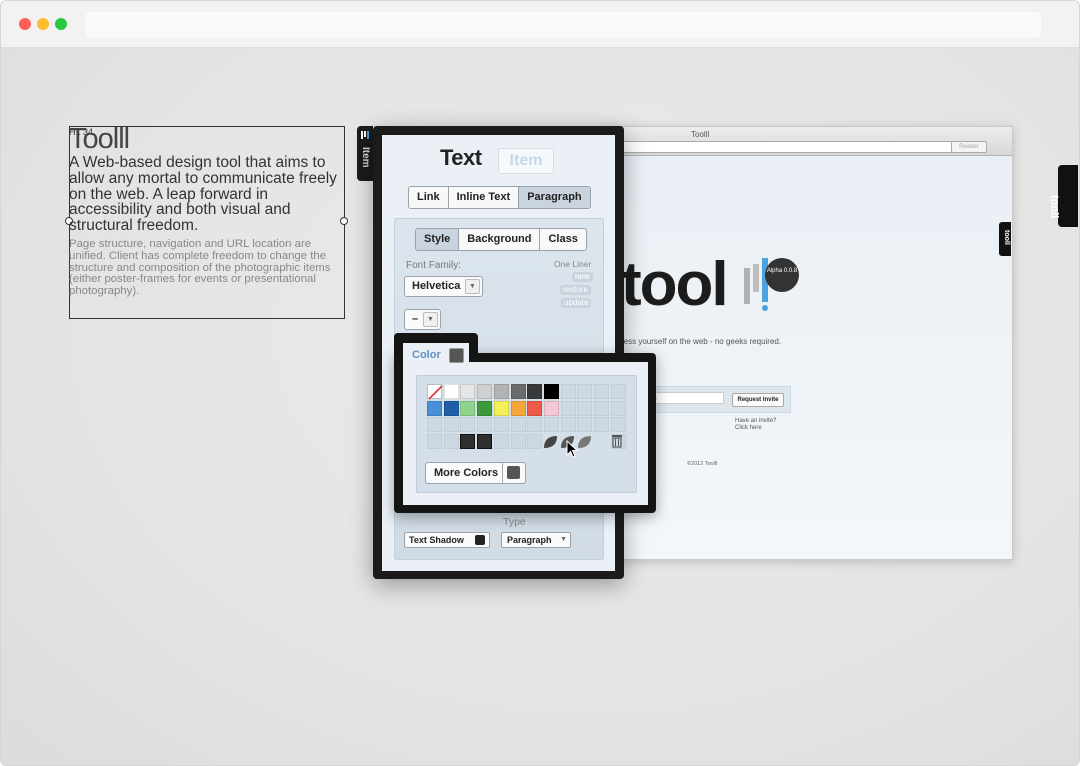 This screenshot has width=1080, height=766. Describe the element at coordinates (447, 540) in the screenshot. I see `text-shadow-button: Text Shadow` at that location.